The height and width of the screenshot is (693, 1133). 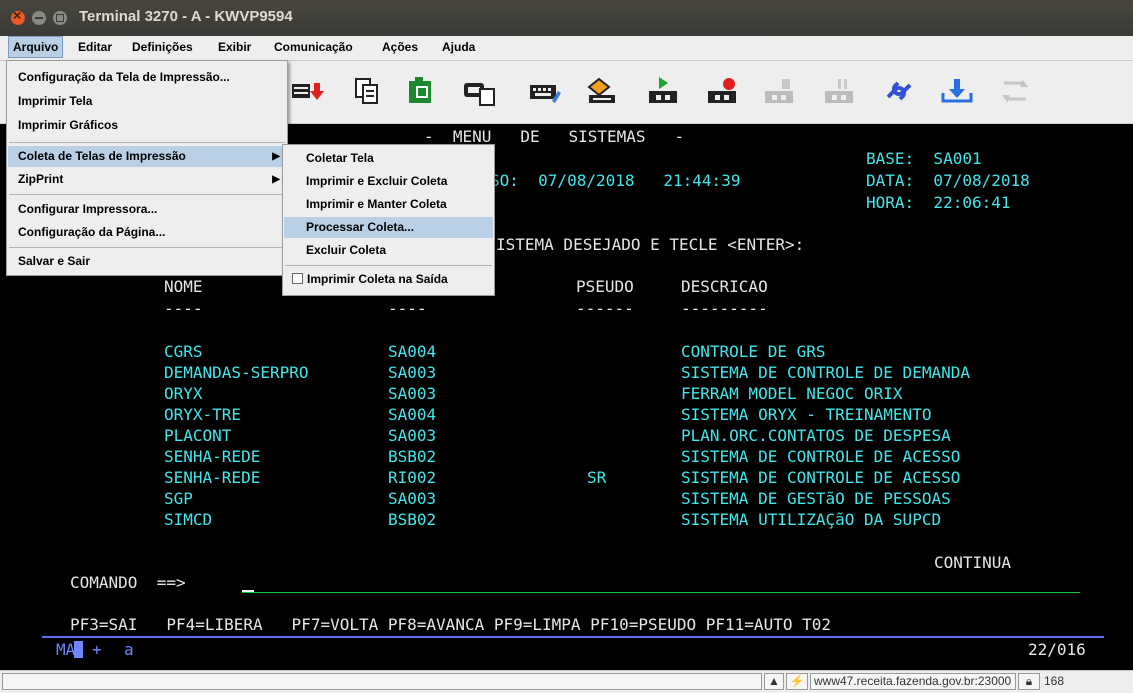 I want to click on phone-disabled-icon, so click(x=779, y=91).